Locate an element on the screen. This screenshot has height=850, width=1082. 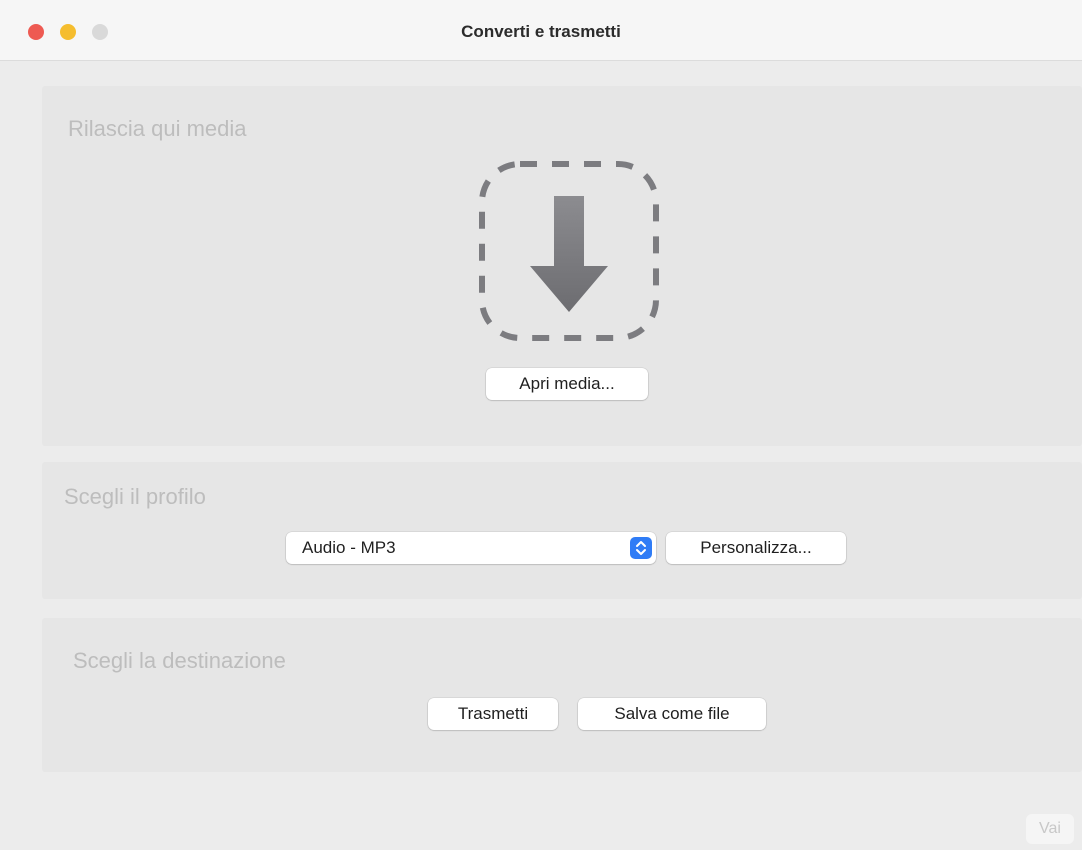
chevron-up-down-icon is located at coordinates (641, 548).